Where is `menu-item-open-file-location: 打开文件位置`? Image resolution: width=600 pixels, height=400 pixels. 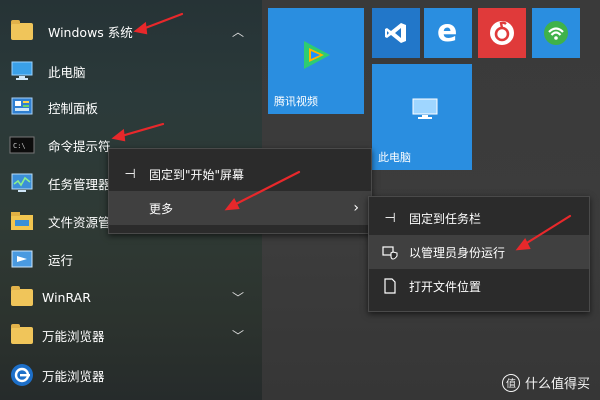
menu-item-open-file-location: 打开文件位置 is located at coordinates (479, 286).